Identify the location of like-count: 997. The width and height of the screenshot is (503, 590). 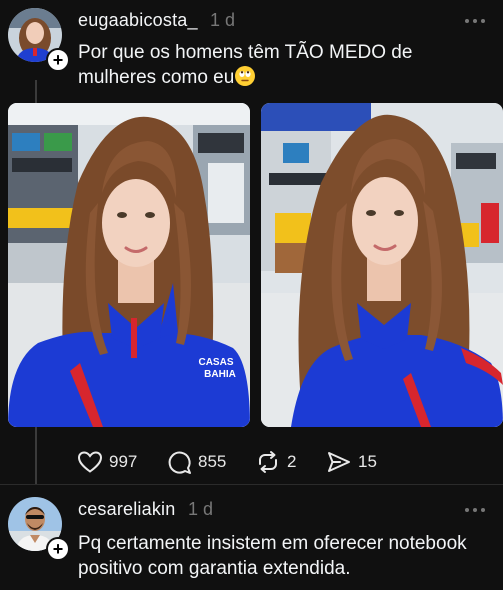
(123, 461).